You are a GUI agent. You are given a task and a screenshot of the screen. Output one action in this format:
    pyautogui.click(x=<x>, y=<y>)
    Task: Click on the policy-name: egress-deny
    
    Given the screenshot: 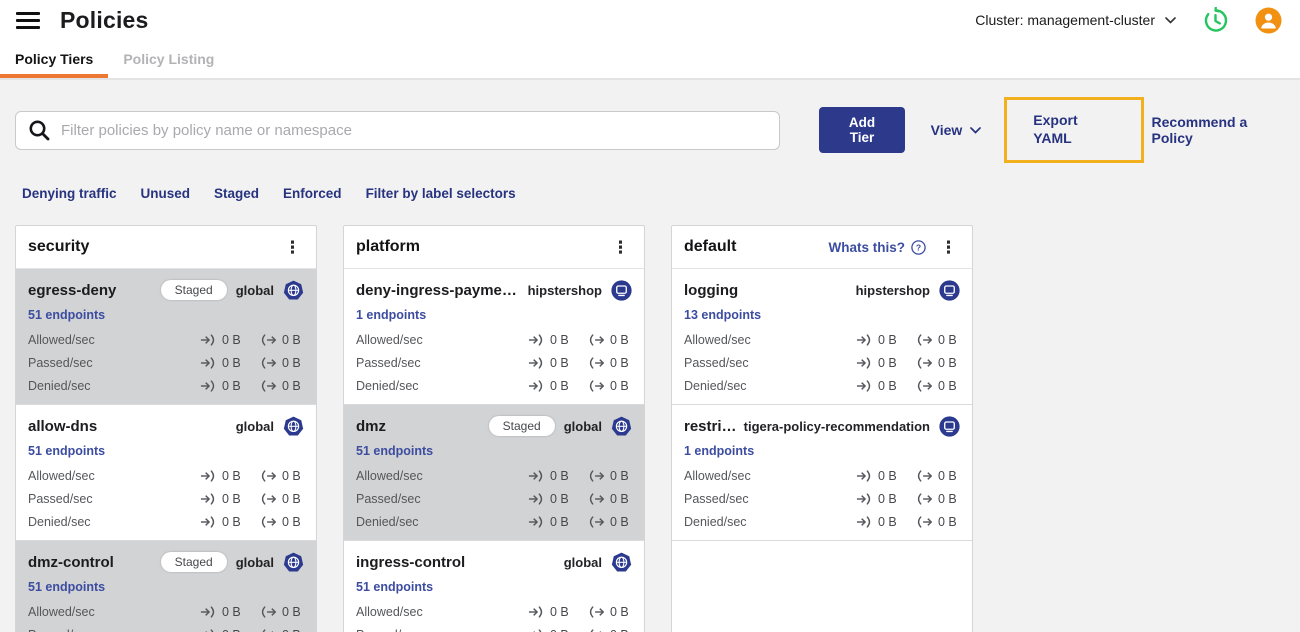 What is the action you would take?
    pyautogui.click(x=72, y=290)
    